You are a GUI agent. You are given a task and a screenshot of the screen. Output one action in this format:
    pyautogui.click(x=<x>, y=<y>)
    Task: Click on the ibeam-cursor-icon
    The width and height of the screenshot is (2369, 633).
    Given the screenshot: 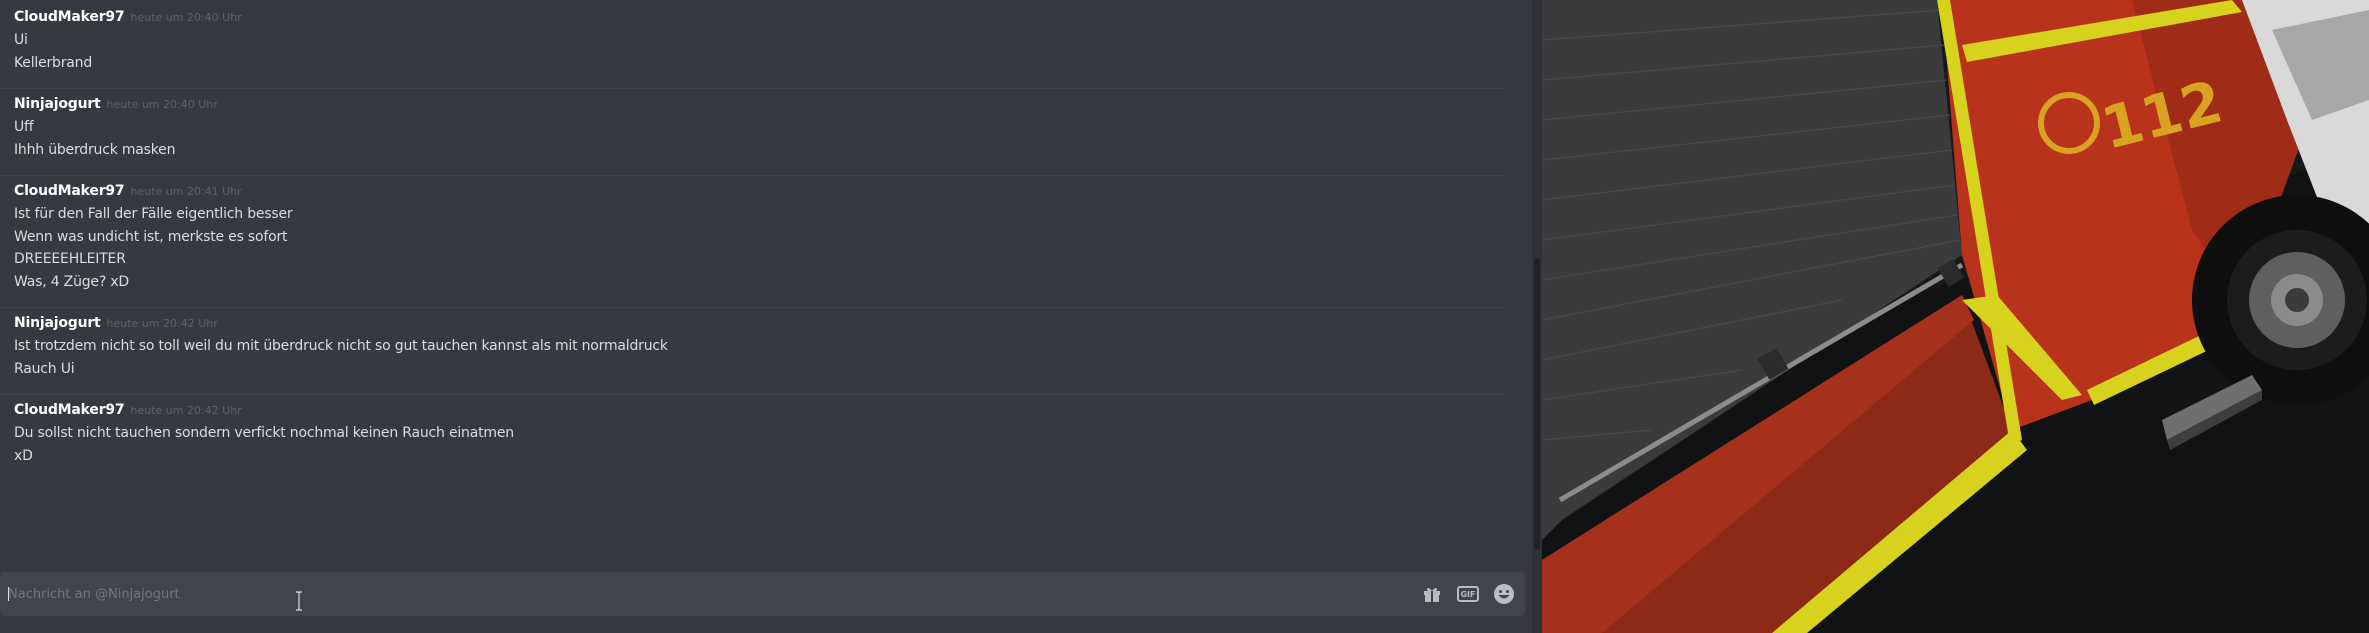 What is the action you would take?
    pyautogui.click(x=299, y=601)
    